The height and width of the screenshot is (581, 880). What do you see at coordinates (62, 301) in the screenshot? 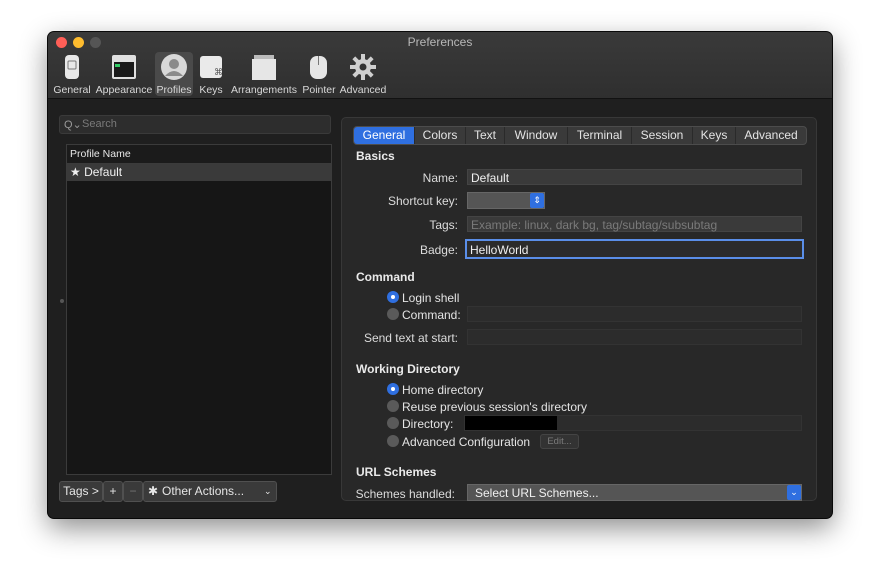
I see `split-handle` at bounding box center [62, 301].